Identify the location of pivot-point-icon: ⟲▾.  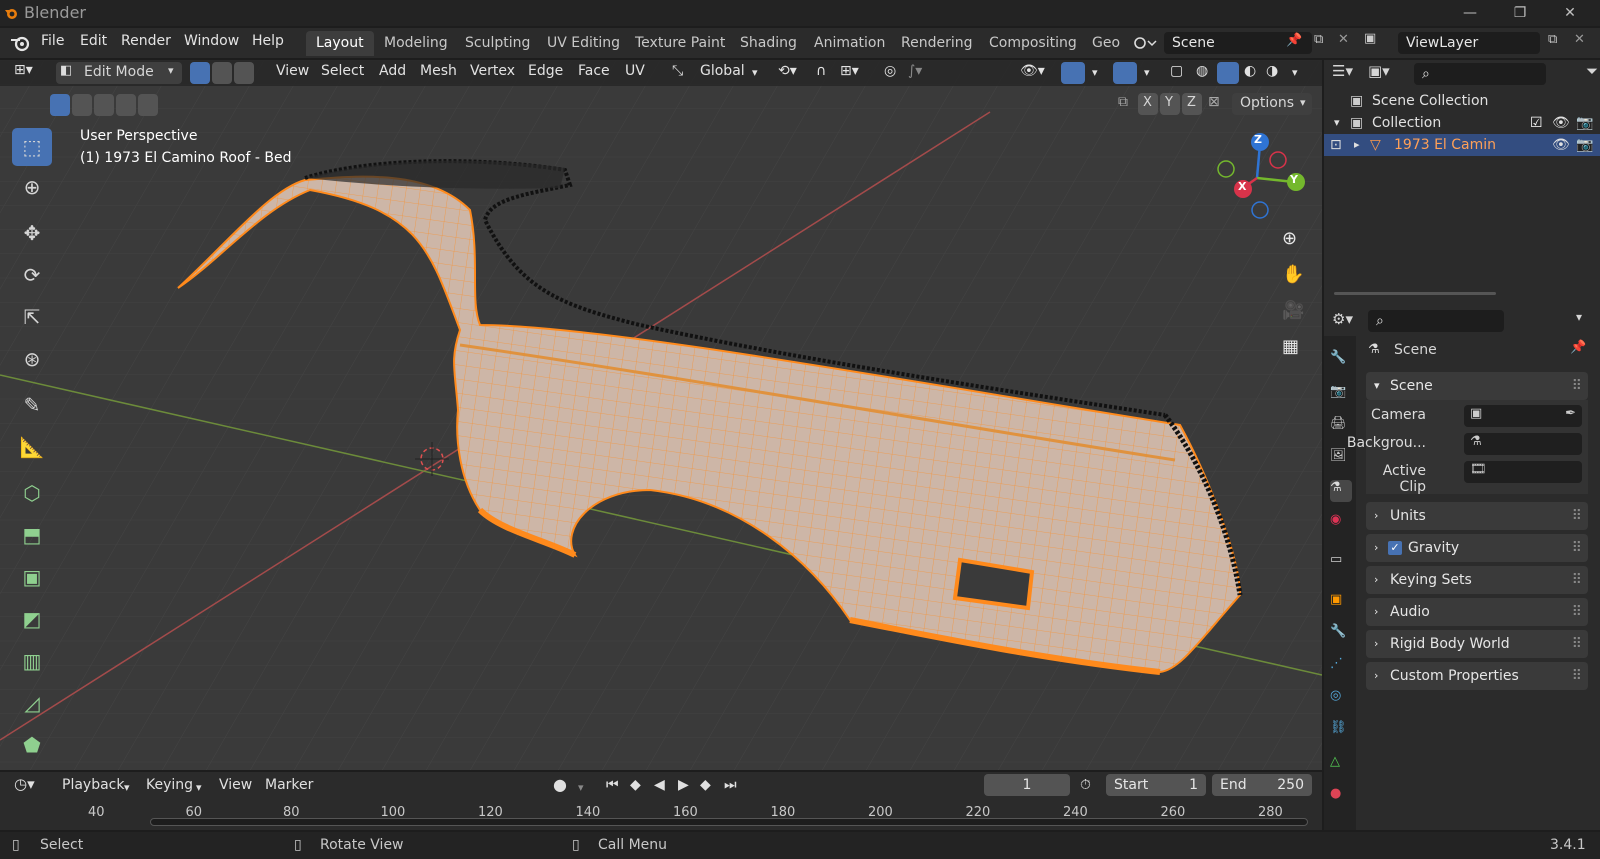
(787, 71).